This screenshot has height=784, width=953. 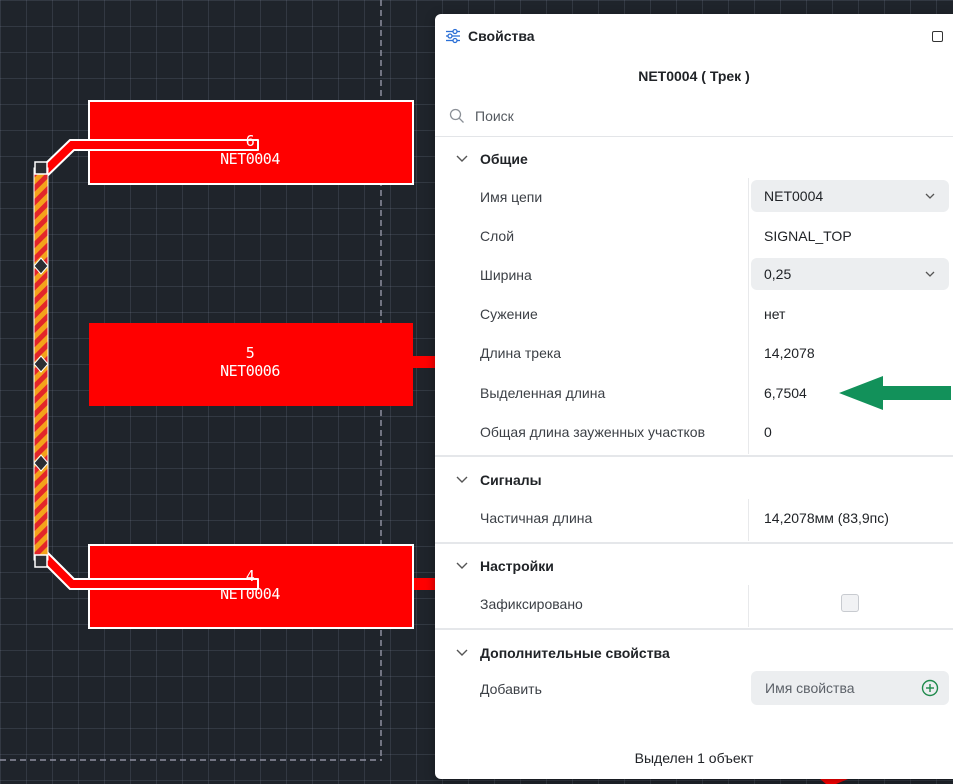 I want to click on narrowed-total-label: Общая длина зауженных участков, so click(x=593, y=432).